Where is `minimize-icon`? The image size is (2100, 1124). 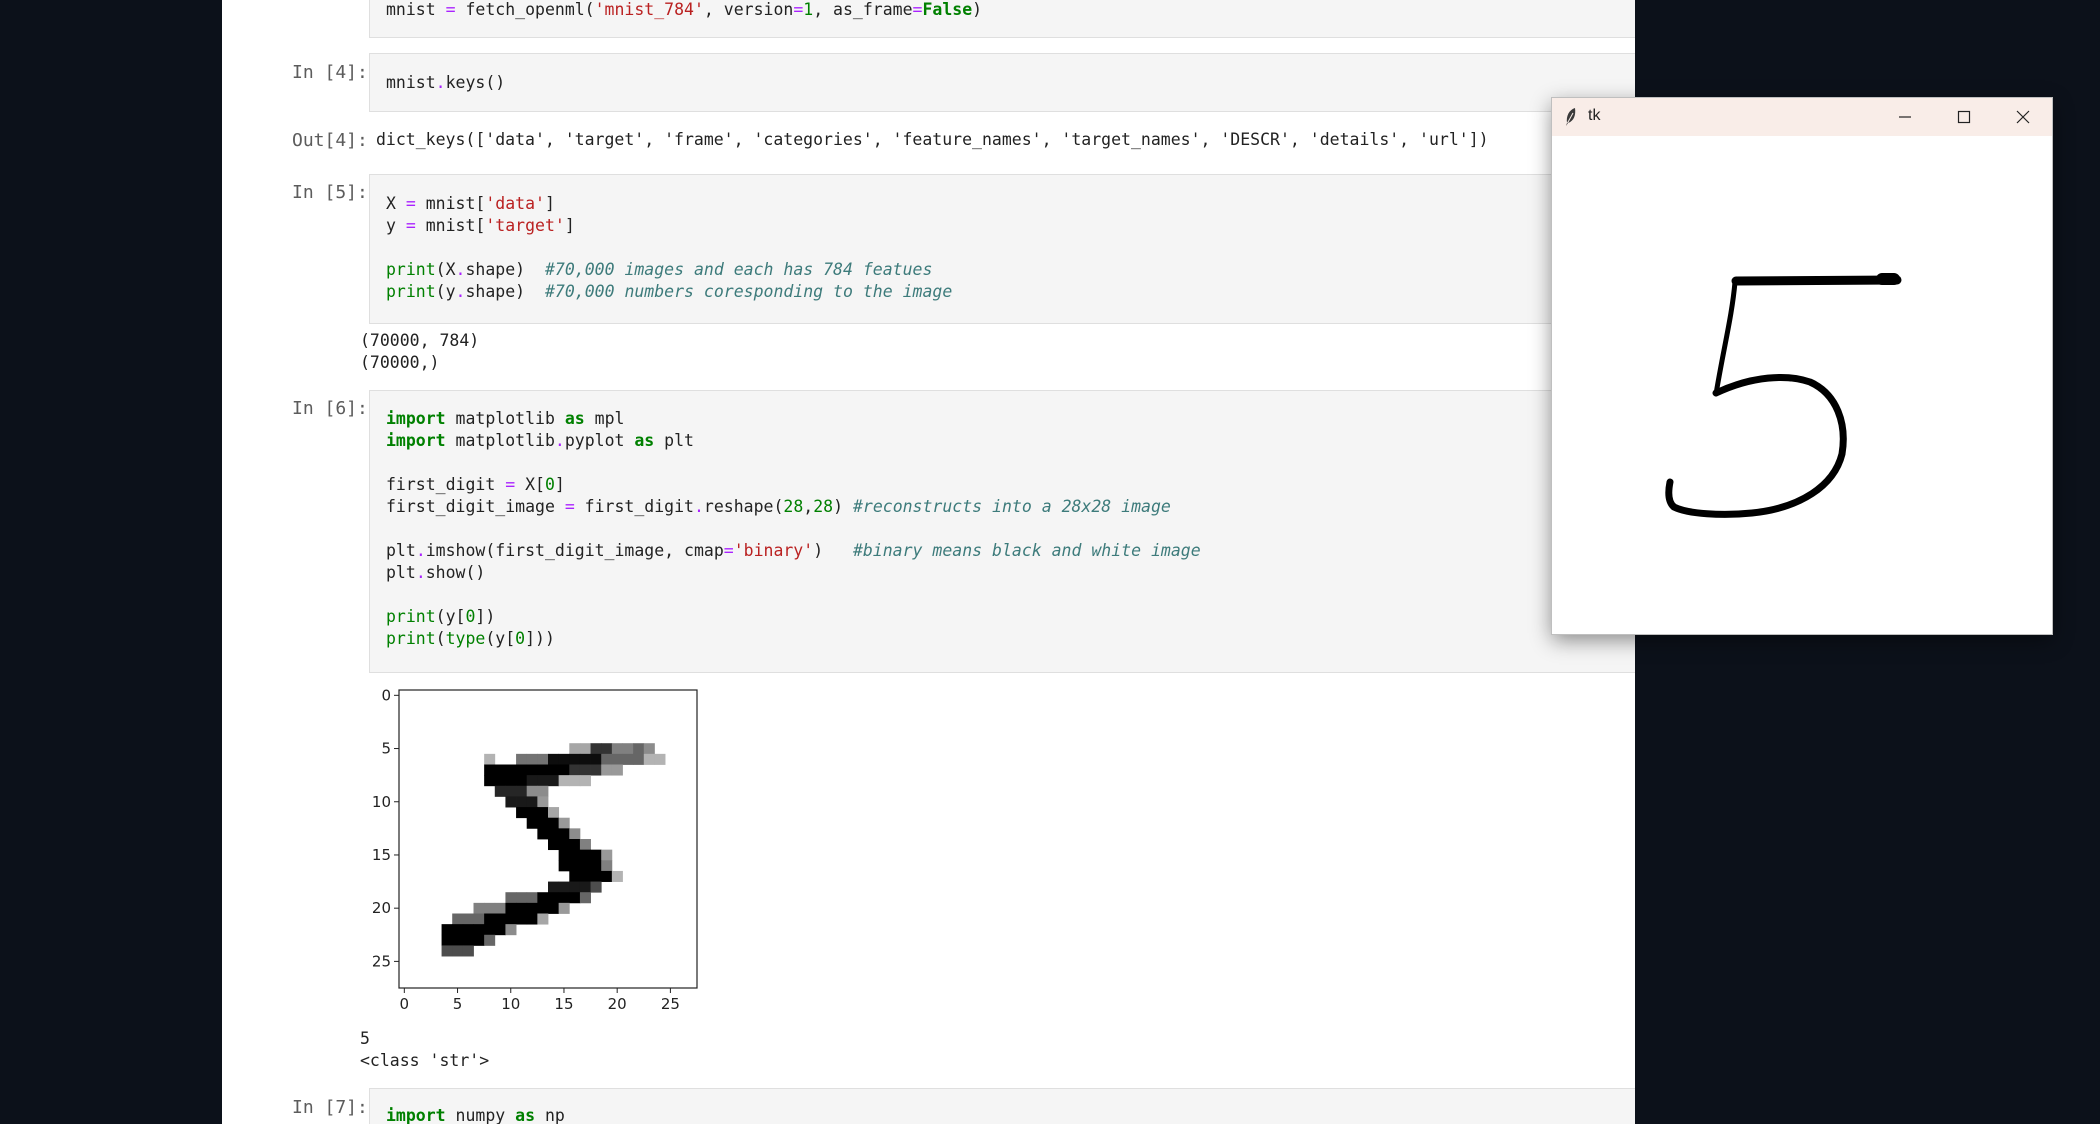 minimize-icon is located at coordinates (1905, 117).